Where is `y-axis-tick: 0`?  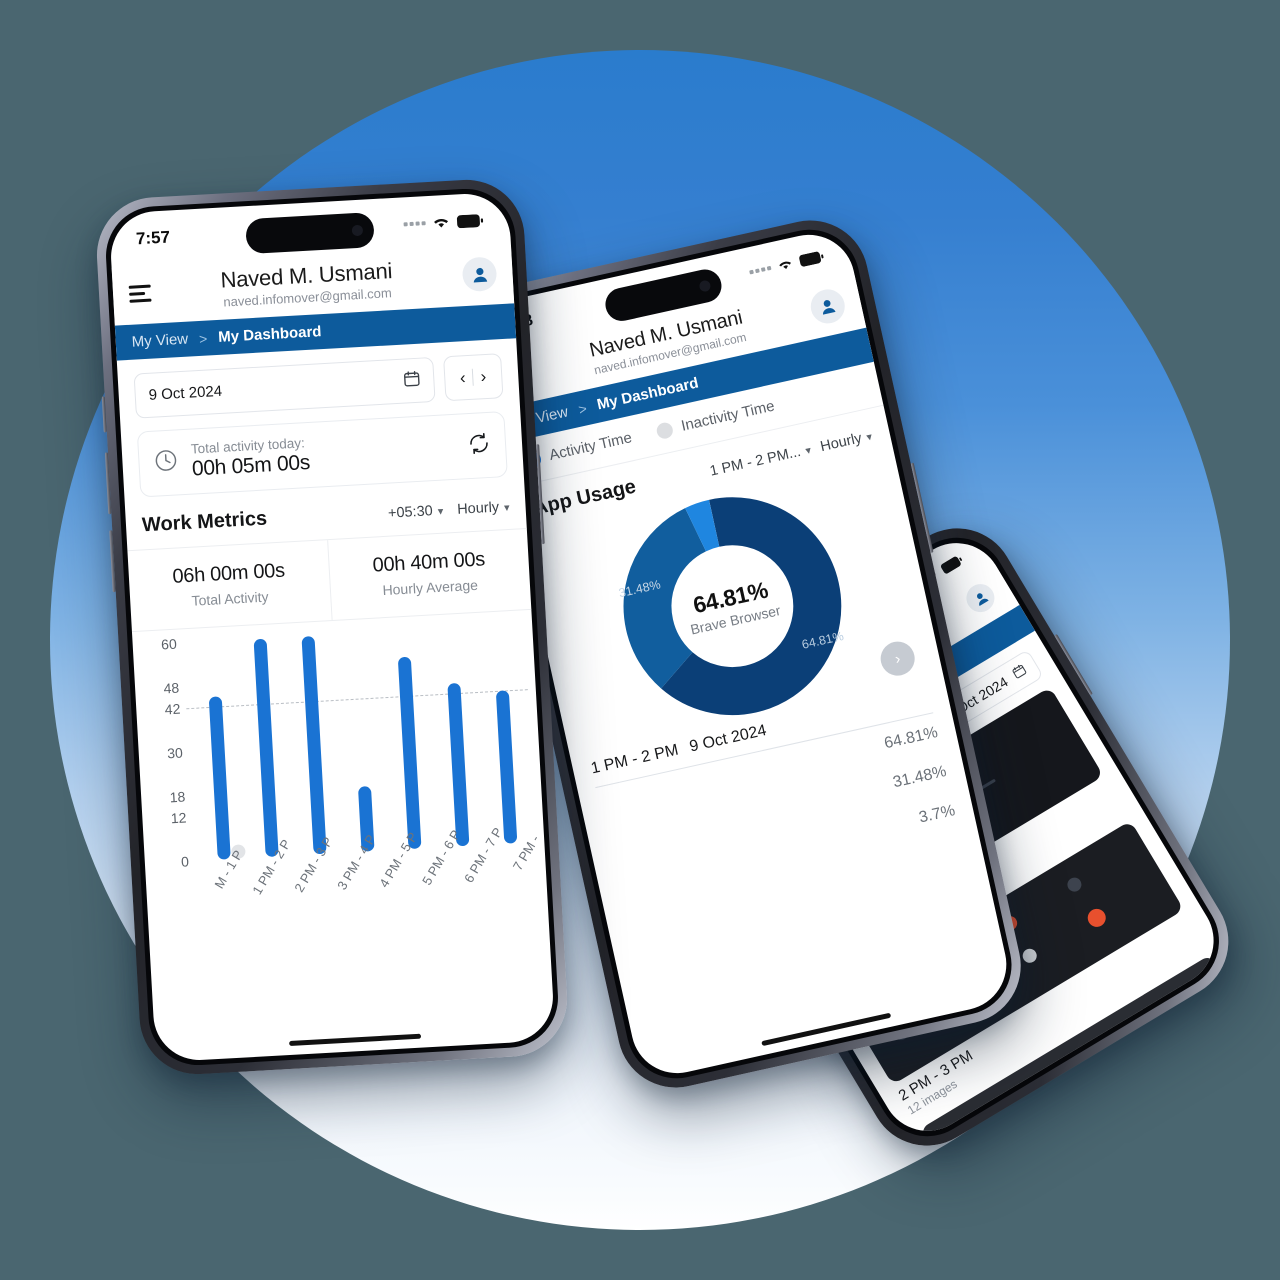 y-axis-tick: 0 is located at coordinates (185, 861).